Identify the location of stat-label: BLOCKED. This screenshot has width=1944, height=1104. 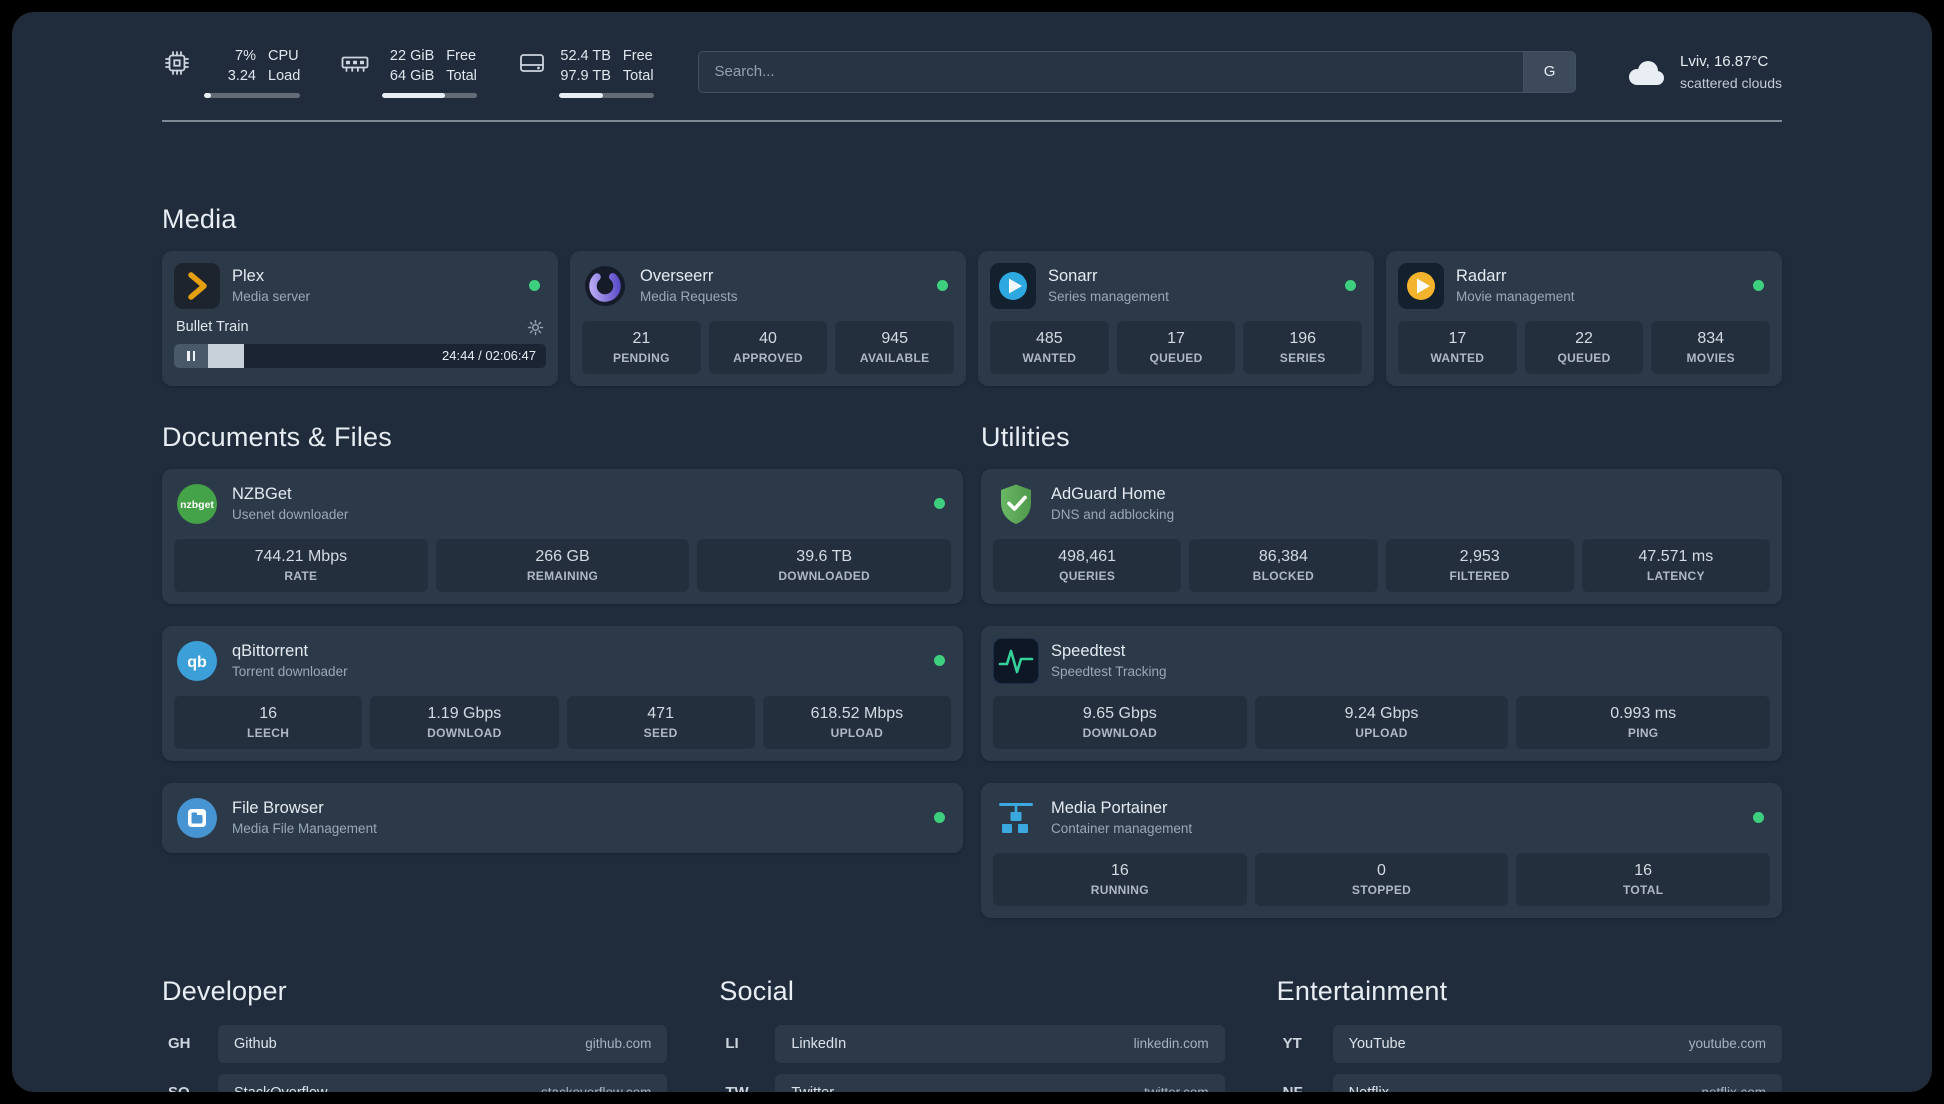
(1283, 575).